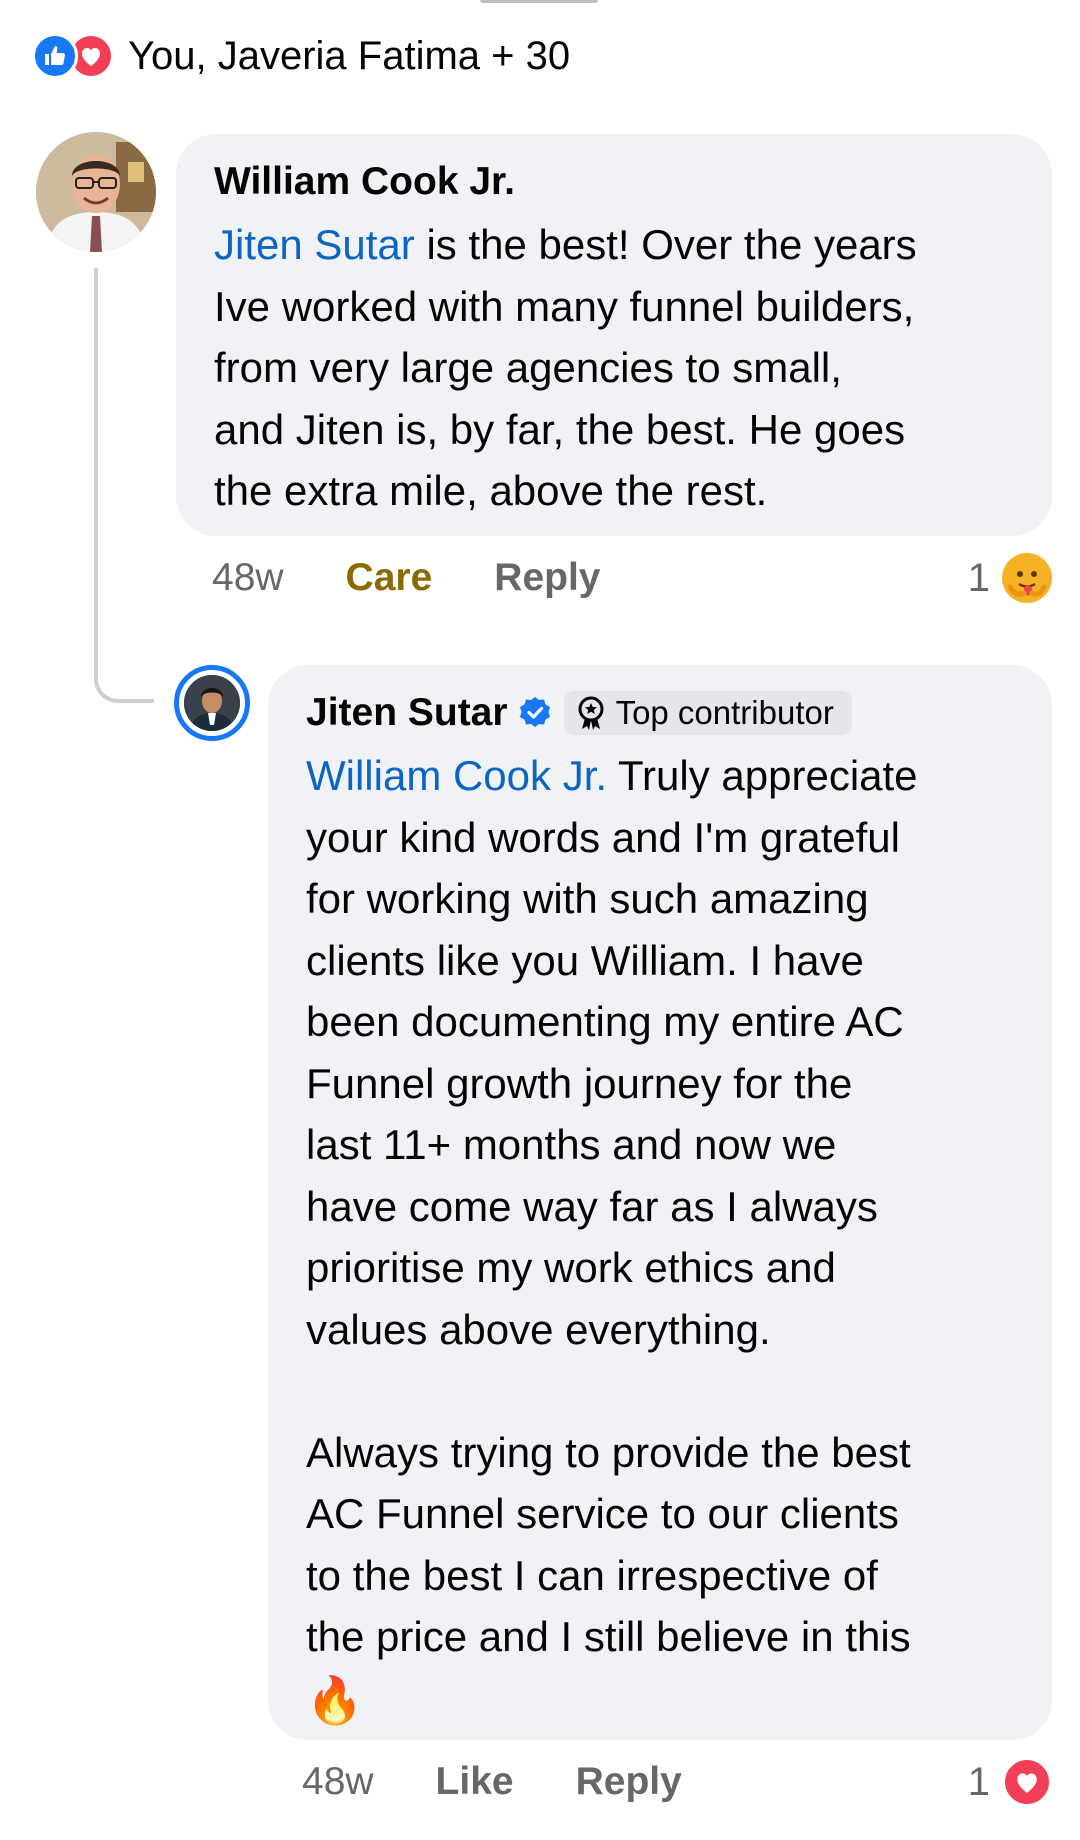 The width and height of the screenshot is (1080, 1840). What do you see at coordinates (338, 1782) in the screenshot?
I see `reply-timestamp: 48w` at bounding box center [338, 1782].